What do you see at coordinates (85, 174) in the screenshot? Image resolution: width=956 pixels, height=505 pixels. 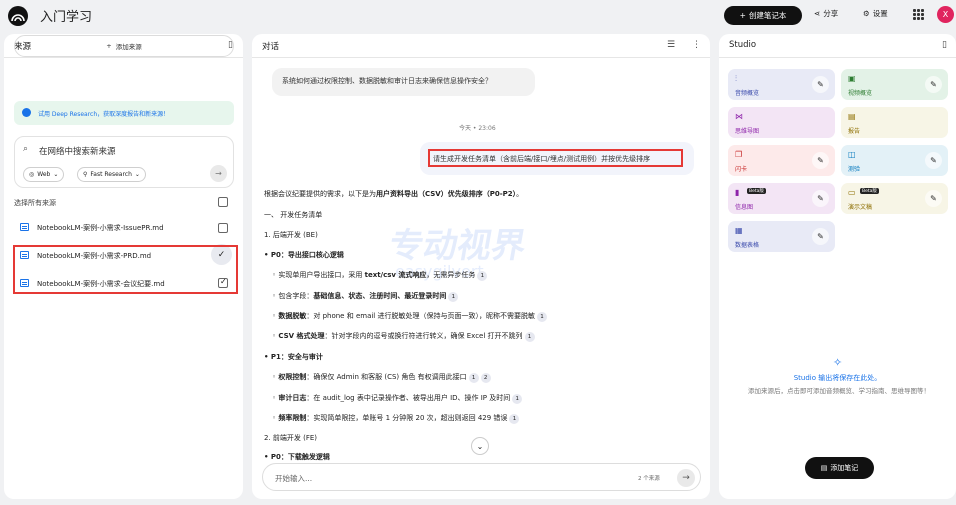 I see `research-icon: ⚲` at bounding box center [85, 174].